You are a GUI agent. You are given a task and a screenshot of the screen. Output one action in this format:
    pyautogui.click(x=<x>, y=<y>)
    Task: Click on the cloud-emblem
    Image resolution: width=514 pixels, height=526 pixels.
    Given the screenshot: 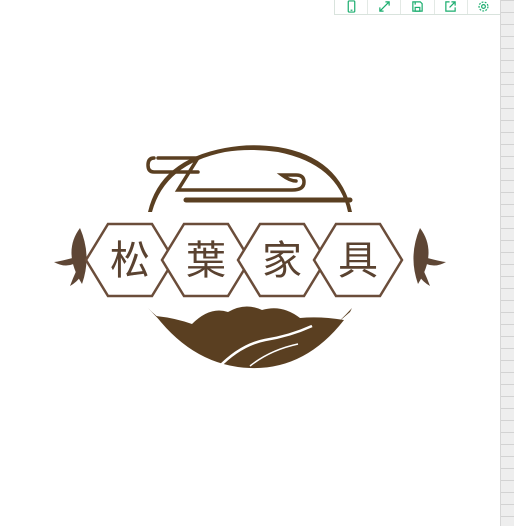 What is the action you would take?
    pyautogui.click(x=249, y=178)
    